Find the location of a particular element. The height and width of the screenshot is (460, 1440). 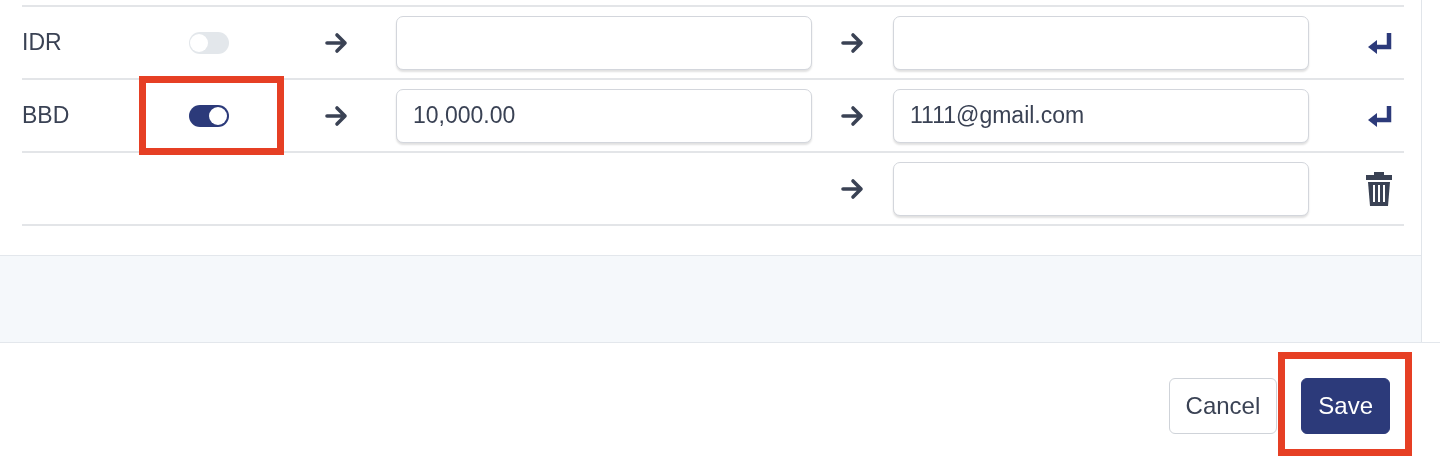

amount-field: 10,000.00 is located at coordinates (604, 115).